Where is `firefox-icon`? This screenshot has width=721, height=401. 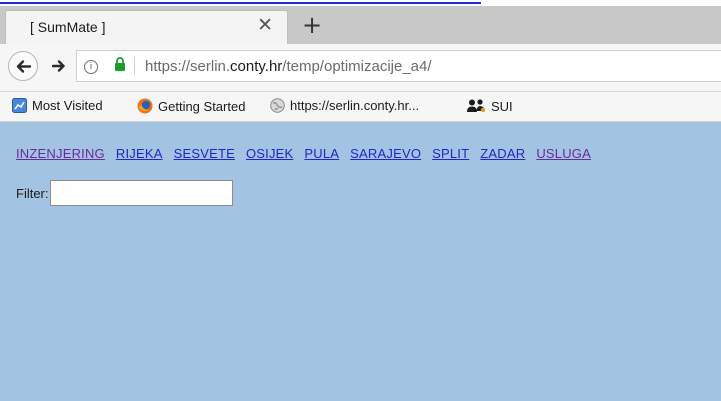 firefox-icon is located at coordinates (145, 106).